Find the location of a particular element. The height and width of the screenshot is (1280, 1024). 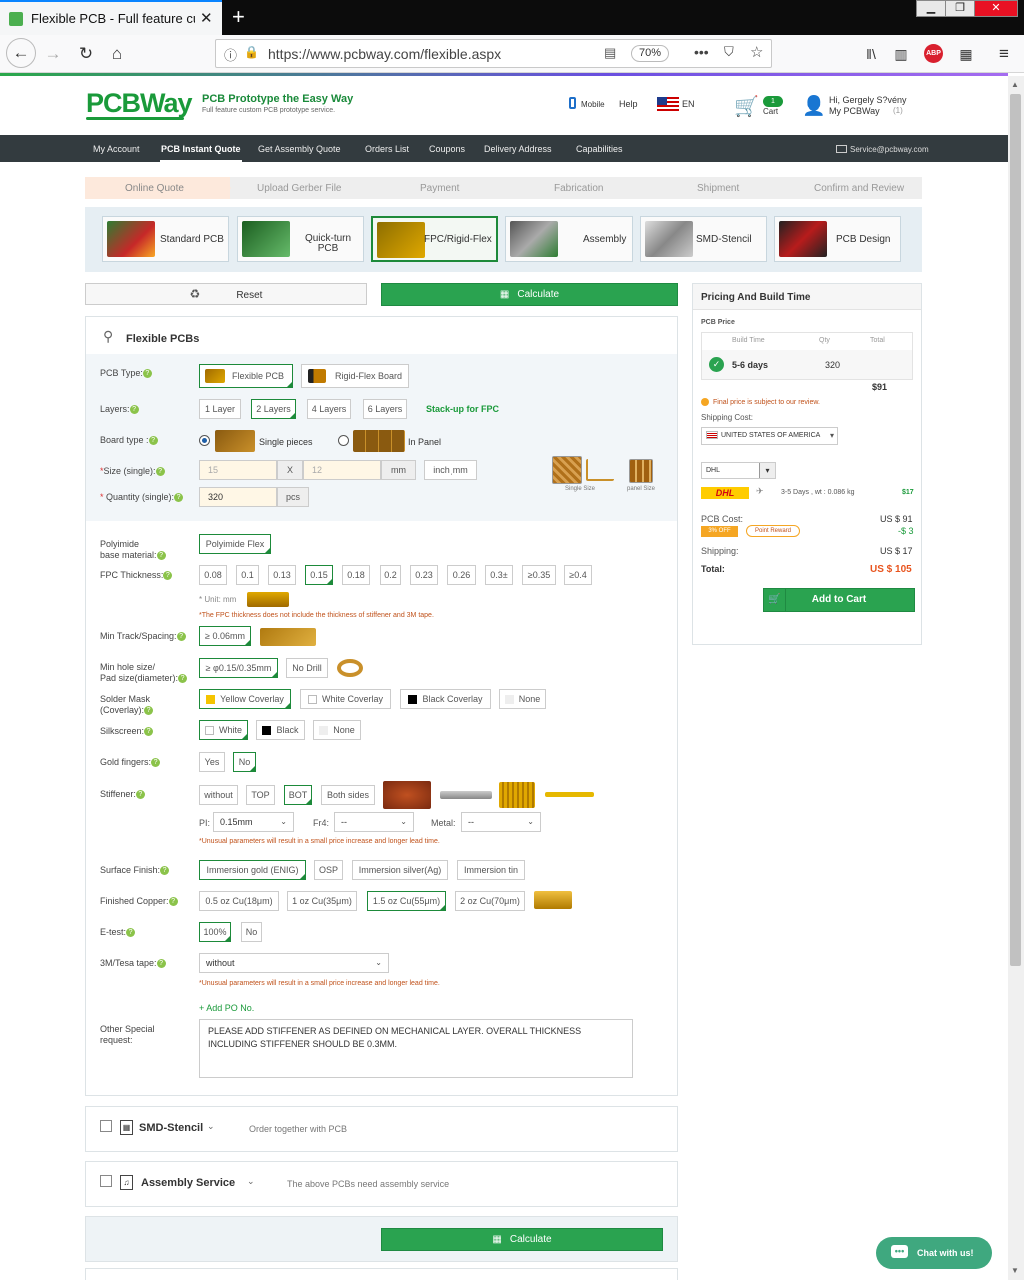

new-tab-icon: + is located at coordinates (238, 17).